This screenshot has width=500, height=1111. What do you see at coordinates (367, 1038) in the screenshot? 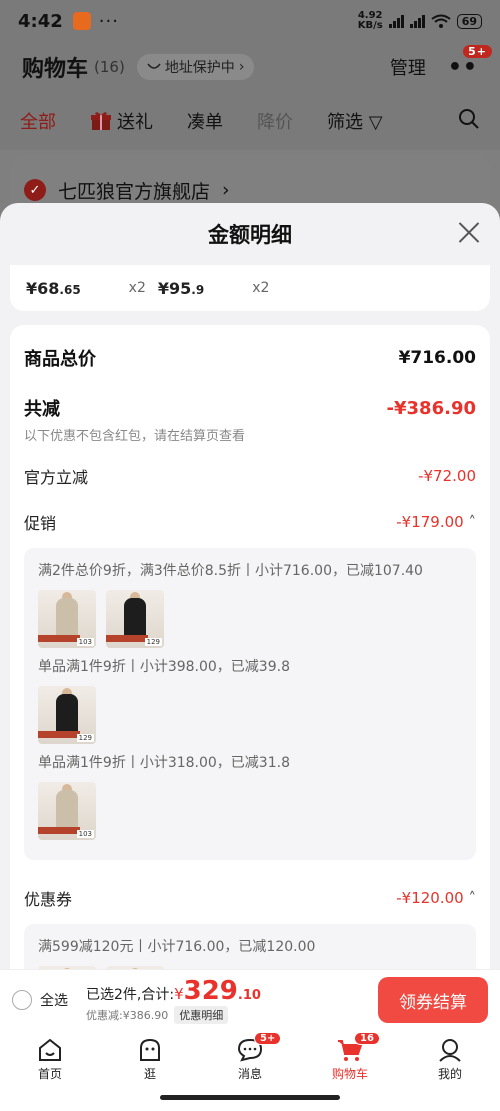
I see `cart-badge: 16` at bounding box center [367, 1038].